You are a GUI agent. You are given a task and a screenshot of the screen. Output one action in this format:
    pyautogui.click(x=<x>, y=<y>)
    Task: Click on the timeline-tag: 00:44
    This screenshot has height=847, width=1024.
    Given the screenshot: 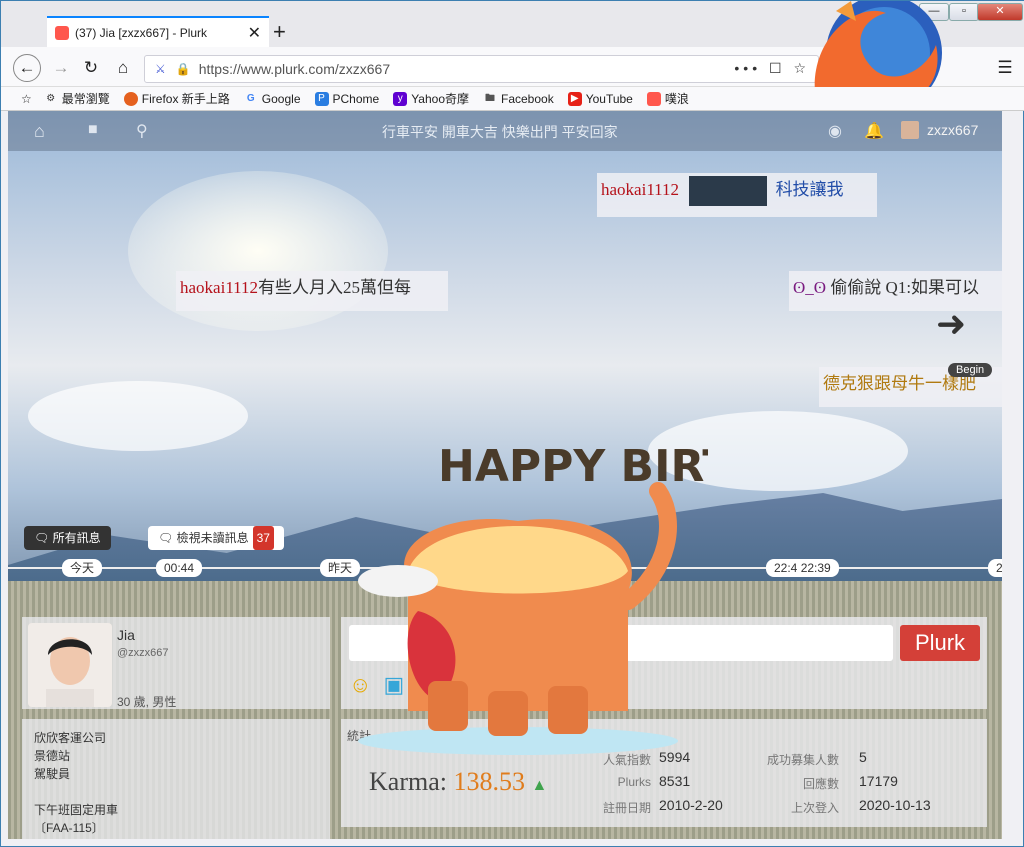 What is the action you would take?
    pyautogui.click(x=179, y=568)
    